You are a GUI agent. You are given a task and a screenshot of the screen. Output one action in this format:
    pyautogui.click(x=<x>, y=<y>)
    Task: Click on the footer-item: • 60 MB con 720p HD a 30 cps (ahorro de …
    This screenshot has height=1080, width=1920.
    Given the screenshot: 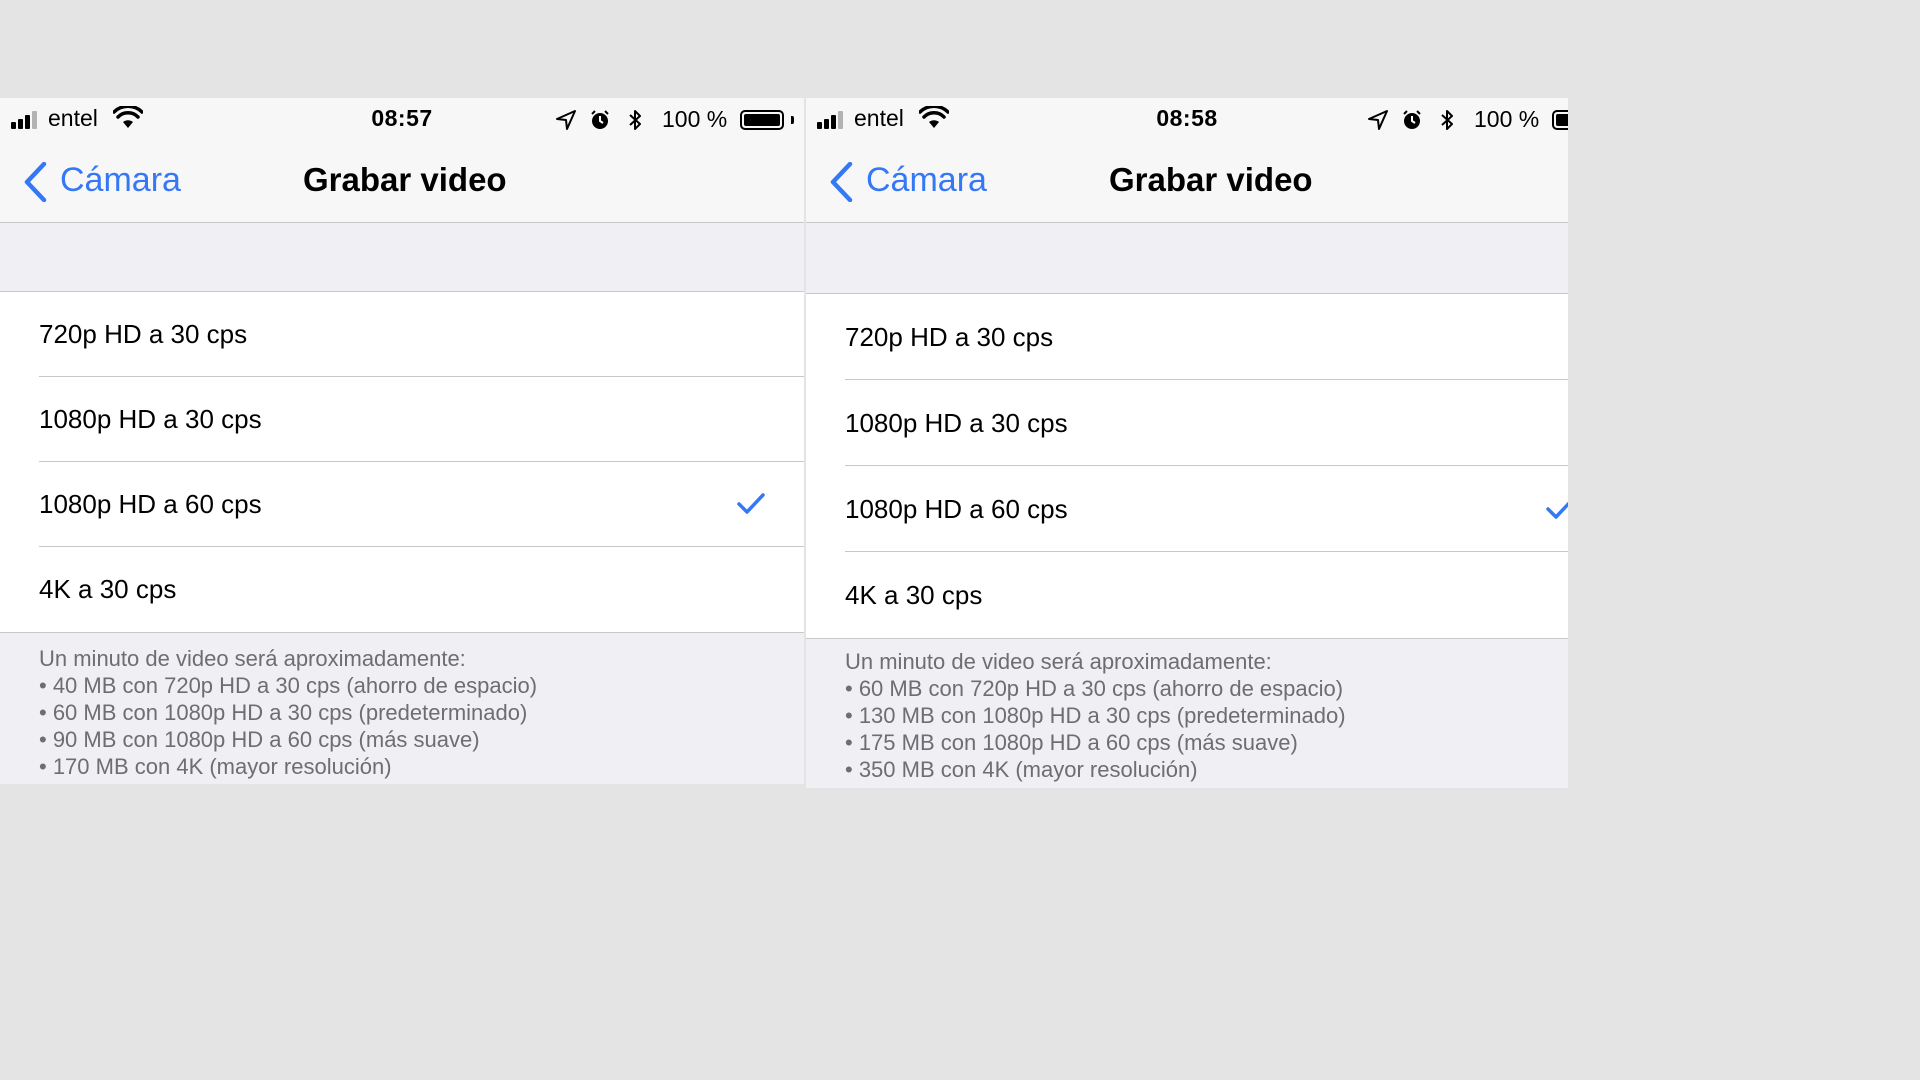 What is the action you would take?
    pyautogui.click(x=1094, y=688)
    